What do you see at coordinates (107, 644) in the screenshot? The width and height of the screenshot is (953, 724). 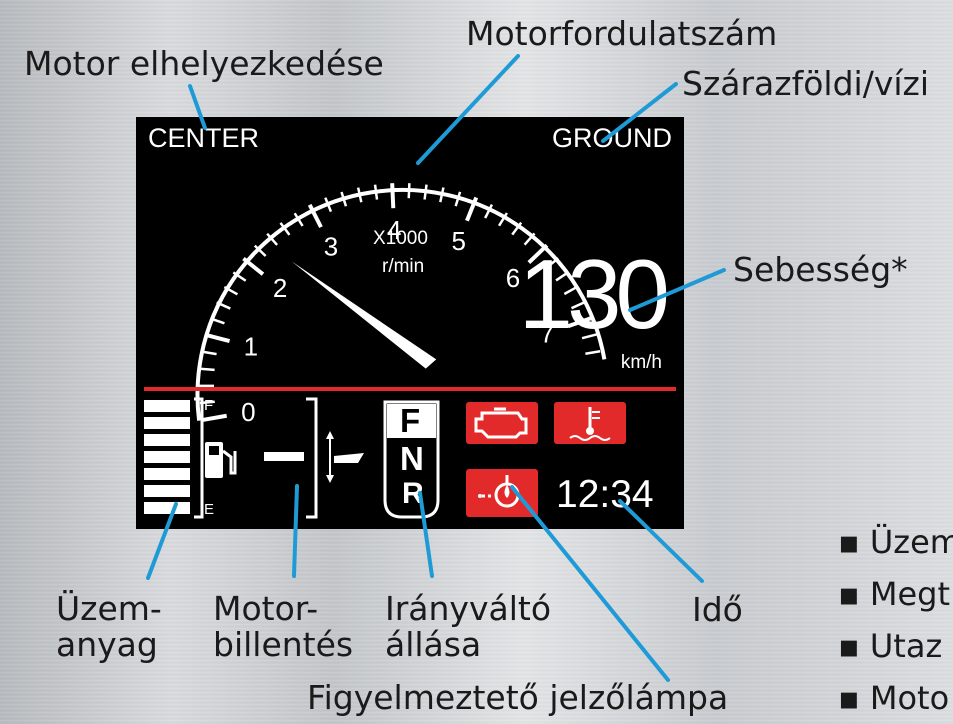 I see `label-fuel-line2: anyag` at bounding box center [107, 644].